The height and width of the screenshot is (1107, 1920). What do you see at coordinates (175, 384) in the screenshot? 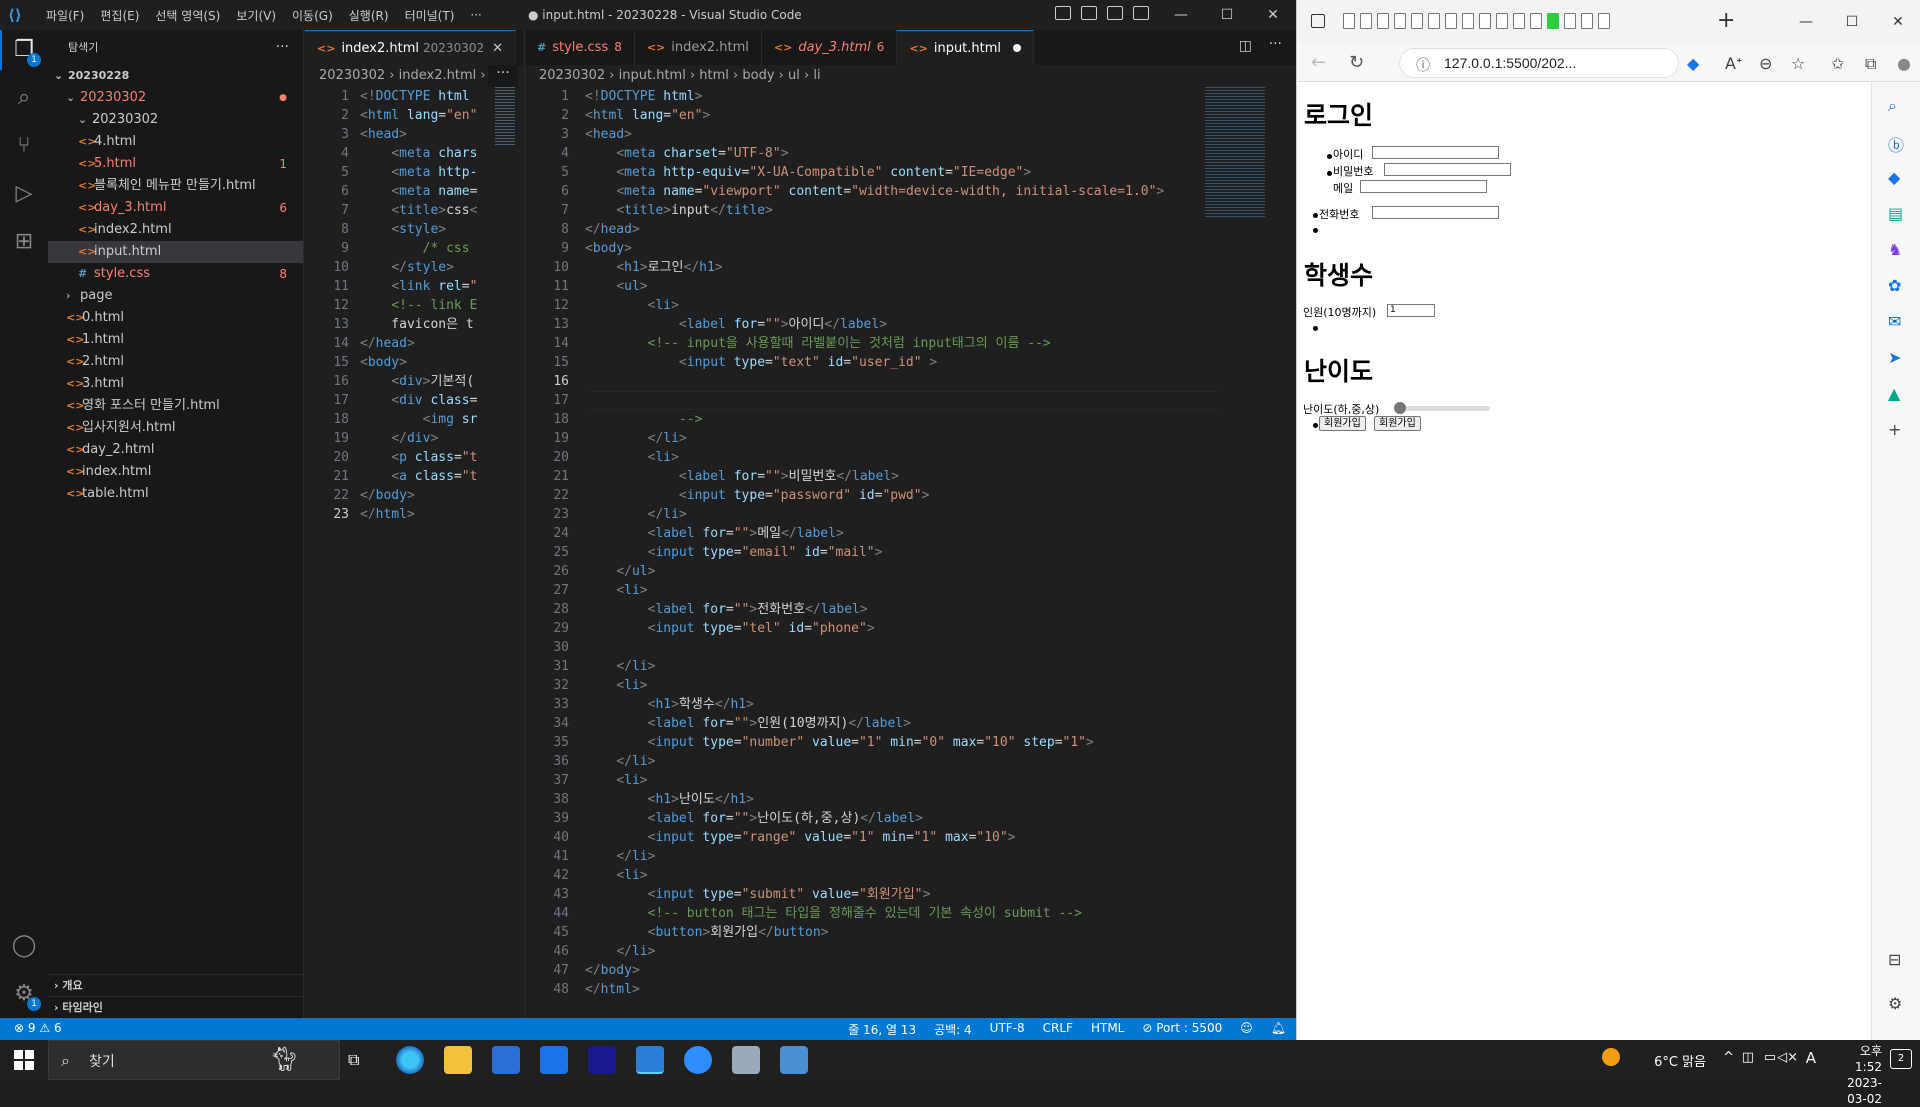
I see `tree-file: <>3.html` at bounding box center [175, 384].